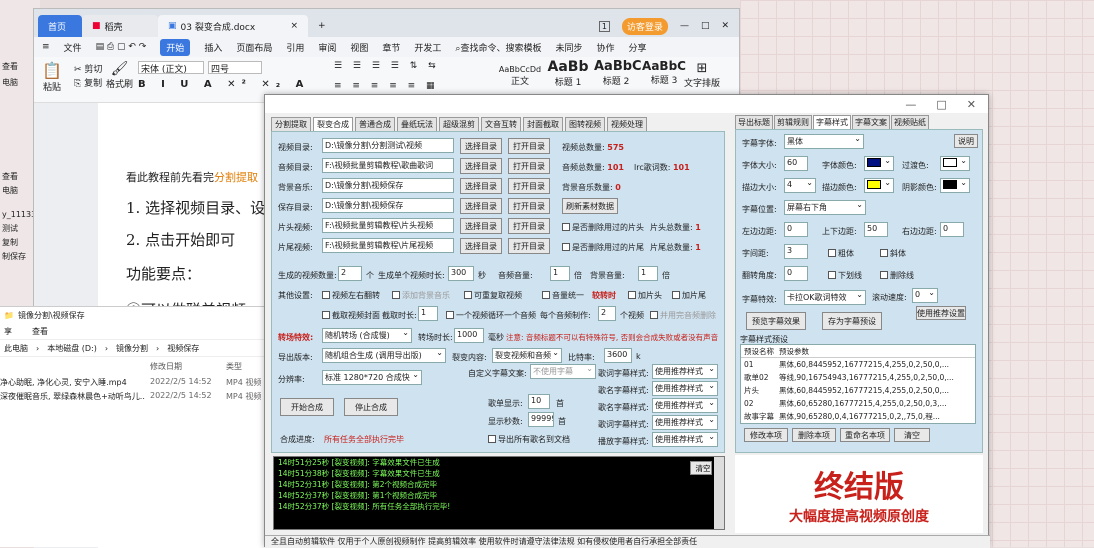 The height and width of the screenshot is (548, 1094). Describe the element at coordinates (520, 79) in the screenshot. I see `style-normal: AaBbCcDd 正文` at that location.